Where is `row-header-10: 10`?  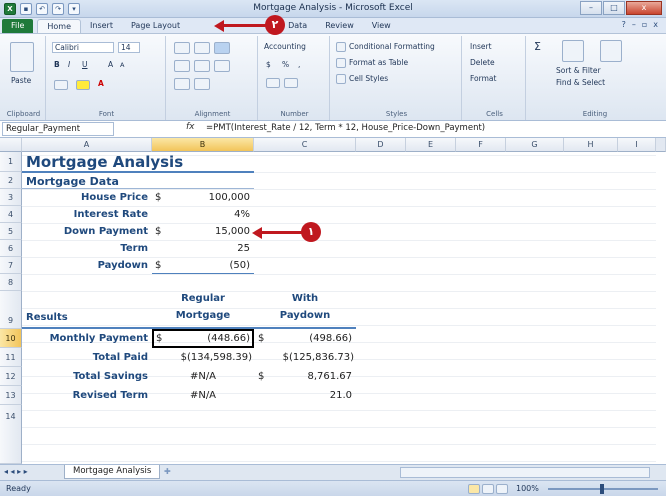 row-header-10: 10 is located at coordinates (11, 338).